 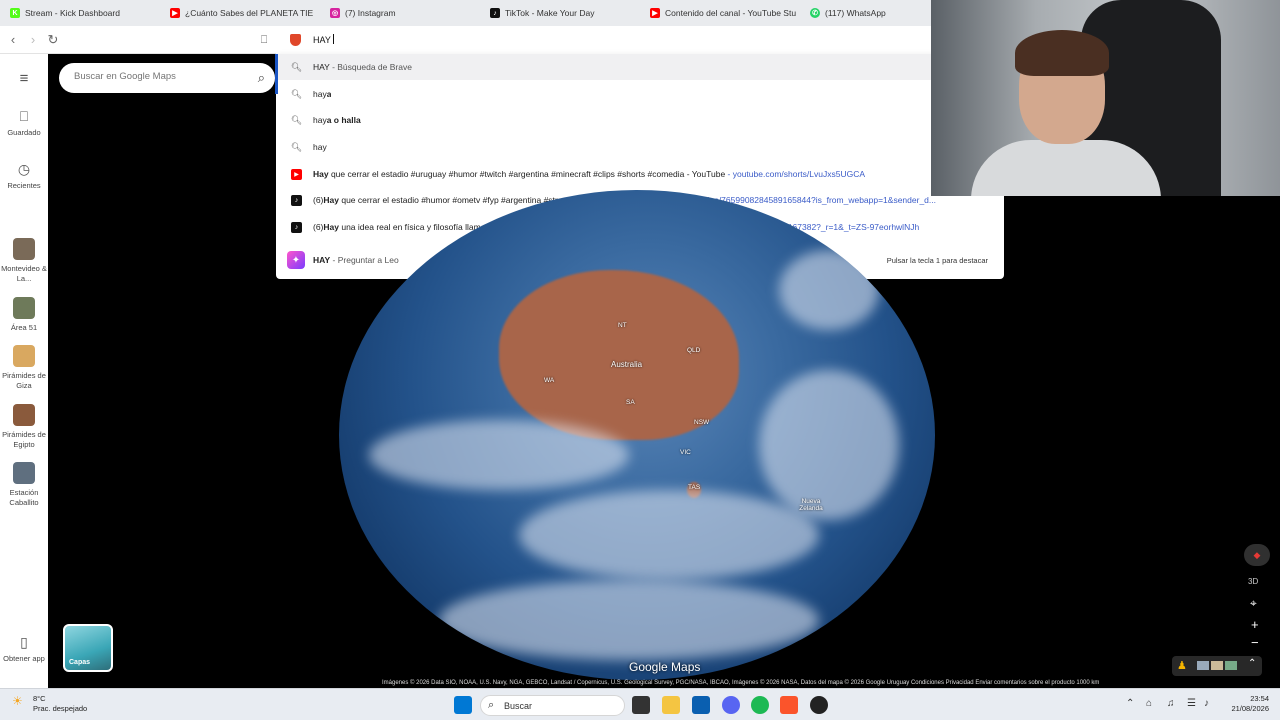 I want to click on volume-icon: ♪, so click(x=1206, y=703).